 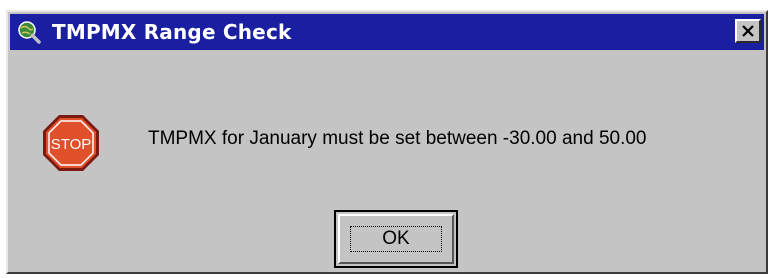 What do you see at coordinates (29, 32) in the screenshot?
I see `globe-magnifier-icon` at bounding box center [29, 32].